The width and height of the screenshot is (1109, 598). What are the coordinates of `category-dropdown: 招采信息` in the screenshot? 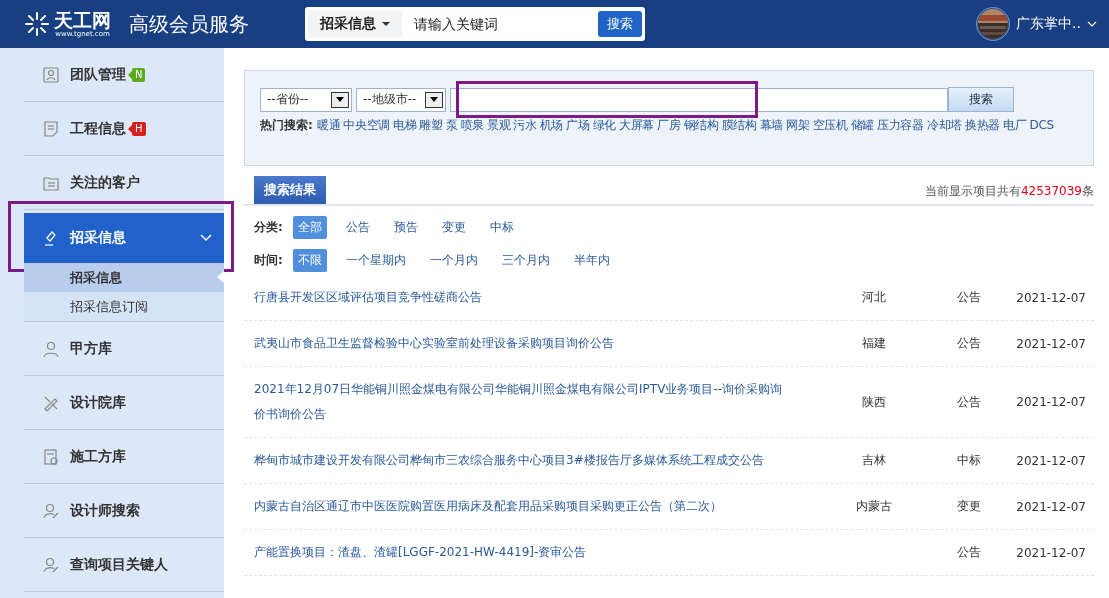 It's located at (355, 24).